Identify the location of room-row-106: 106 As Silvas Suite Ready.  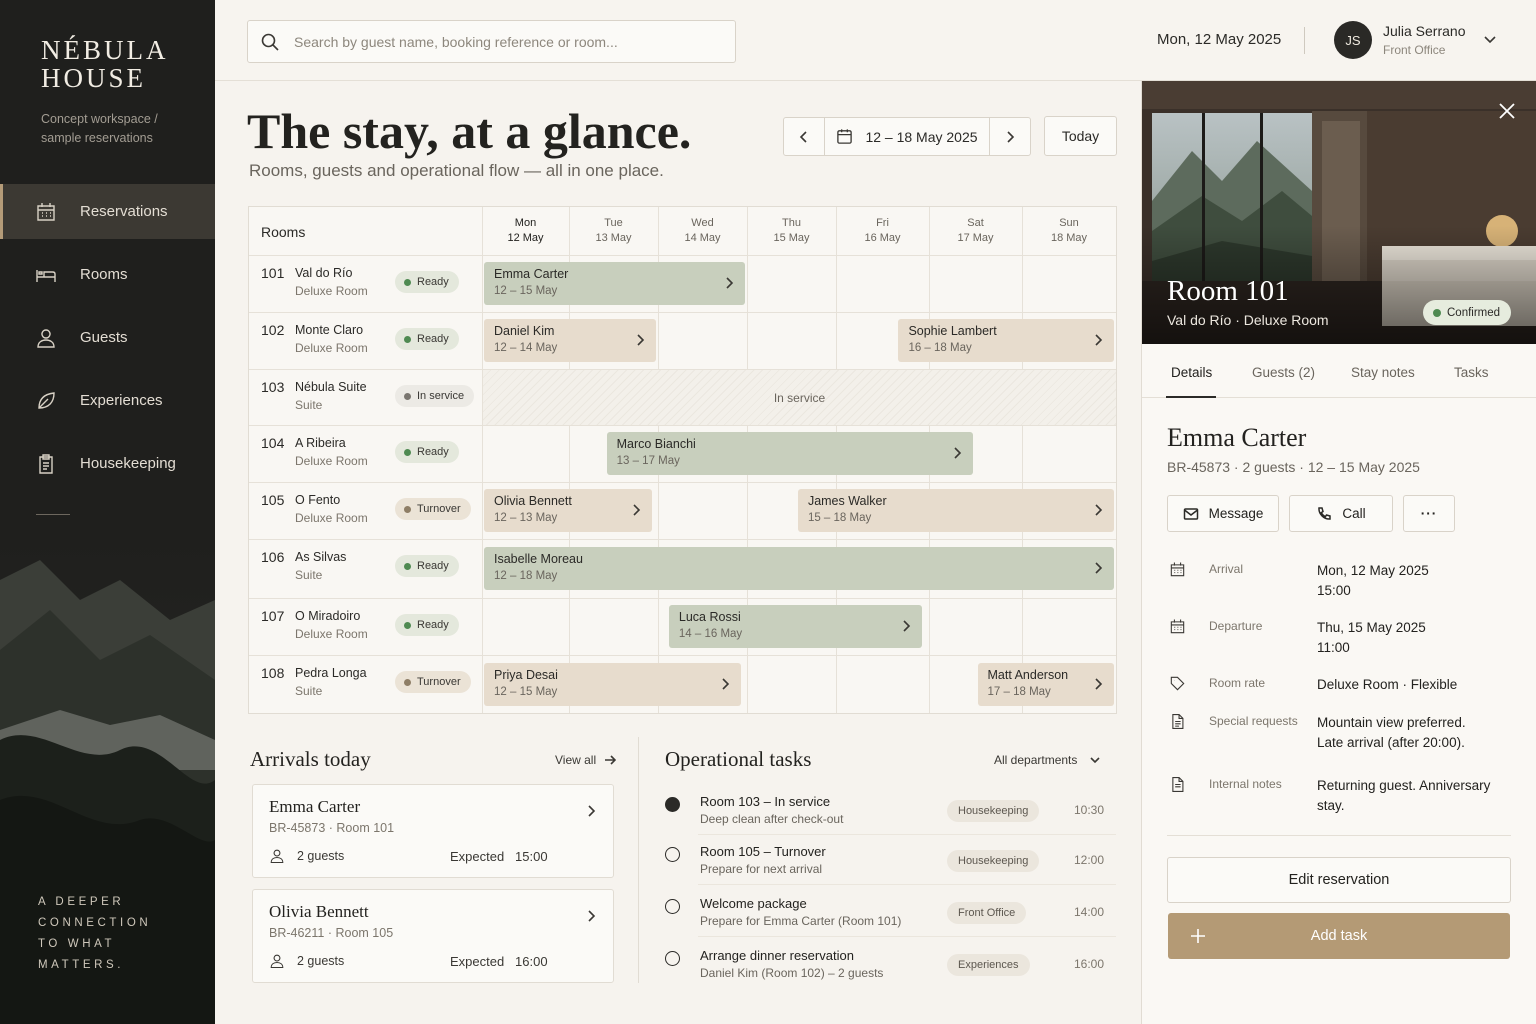
(365, 568).